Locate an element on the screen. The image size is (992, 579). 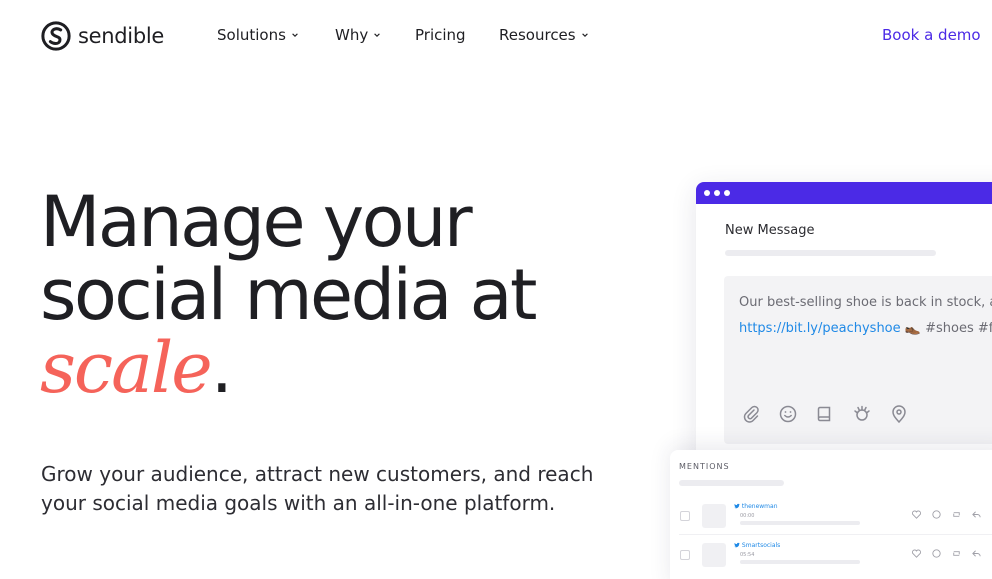
nav-why: Why is located at coordinates (358, 35).